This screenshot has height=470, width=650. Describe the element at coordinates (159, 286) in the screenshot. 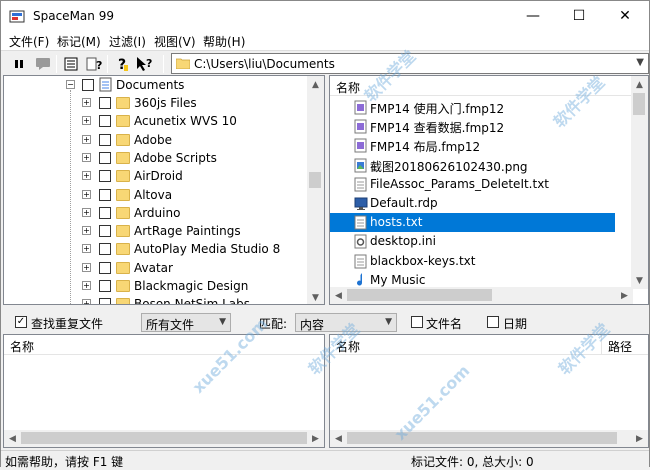

I see `tree-item: + Blackmagic Design` at that location.